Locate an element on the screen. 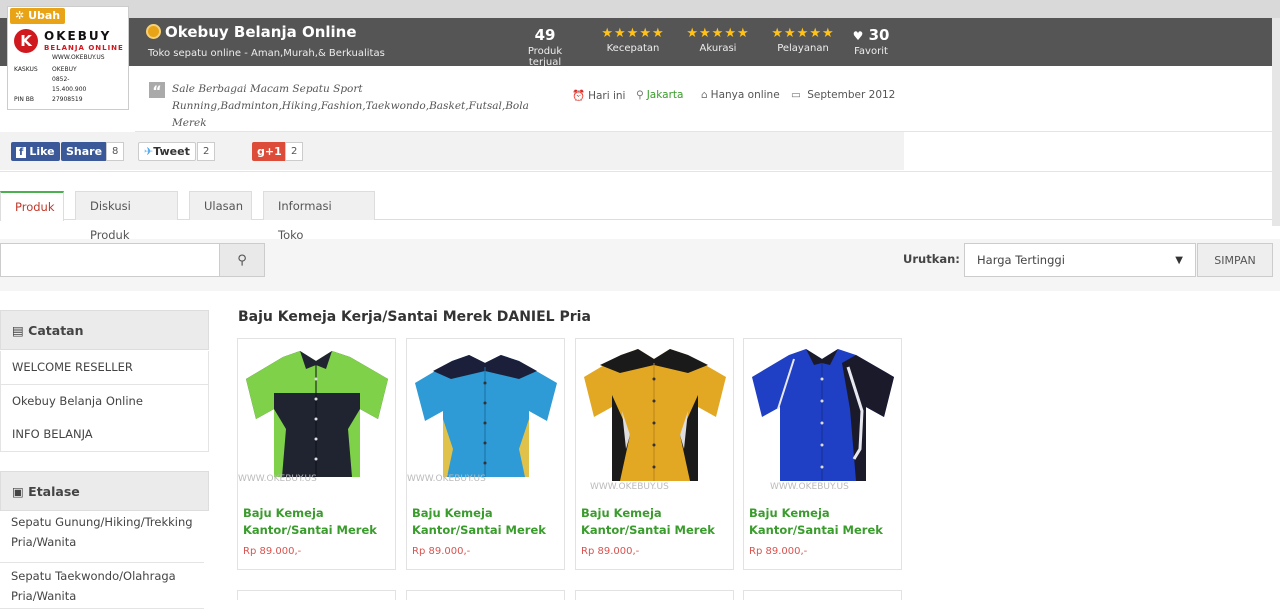  tab-informasi-toko: Informasi Toko is located at coordinates (319, 216).